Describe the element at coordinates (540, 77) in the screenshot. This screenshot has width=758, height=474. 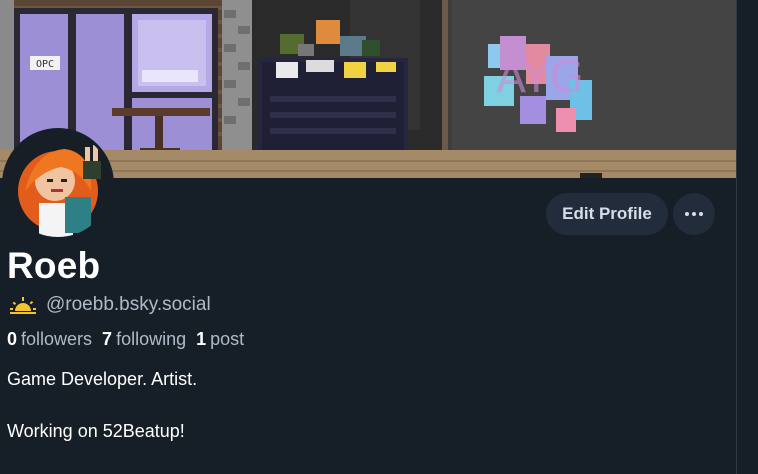
I see `graffiti-text: AYG` at that location.